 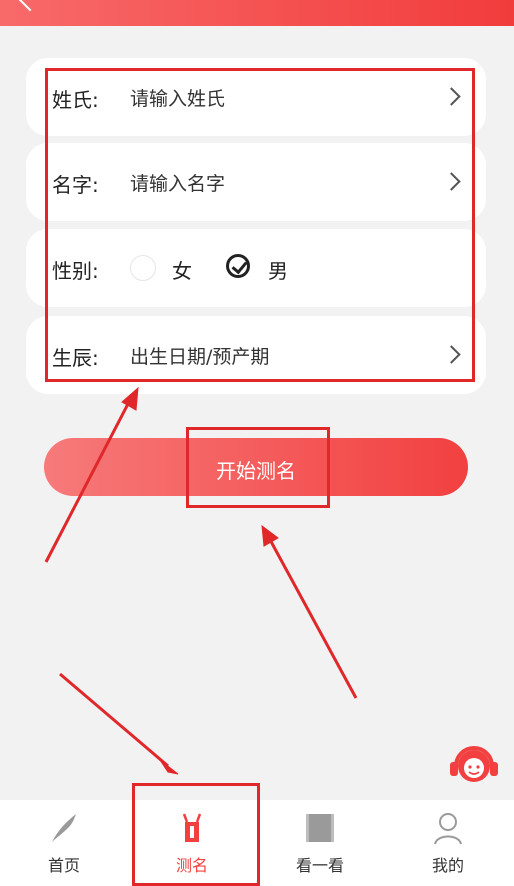 I want to click on user-icon, so click(x=448, y=829).